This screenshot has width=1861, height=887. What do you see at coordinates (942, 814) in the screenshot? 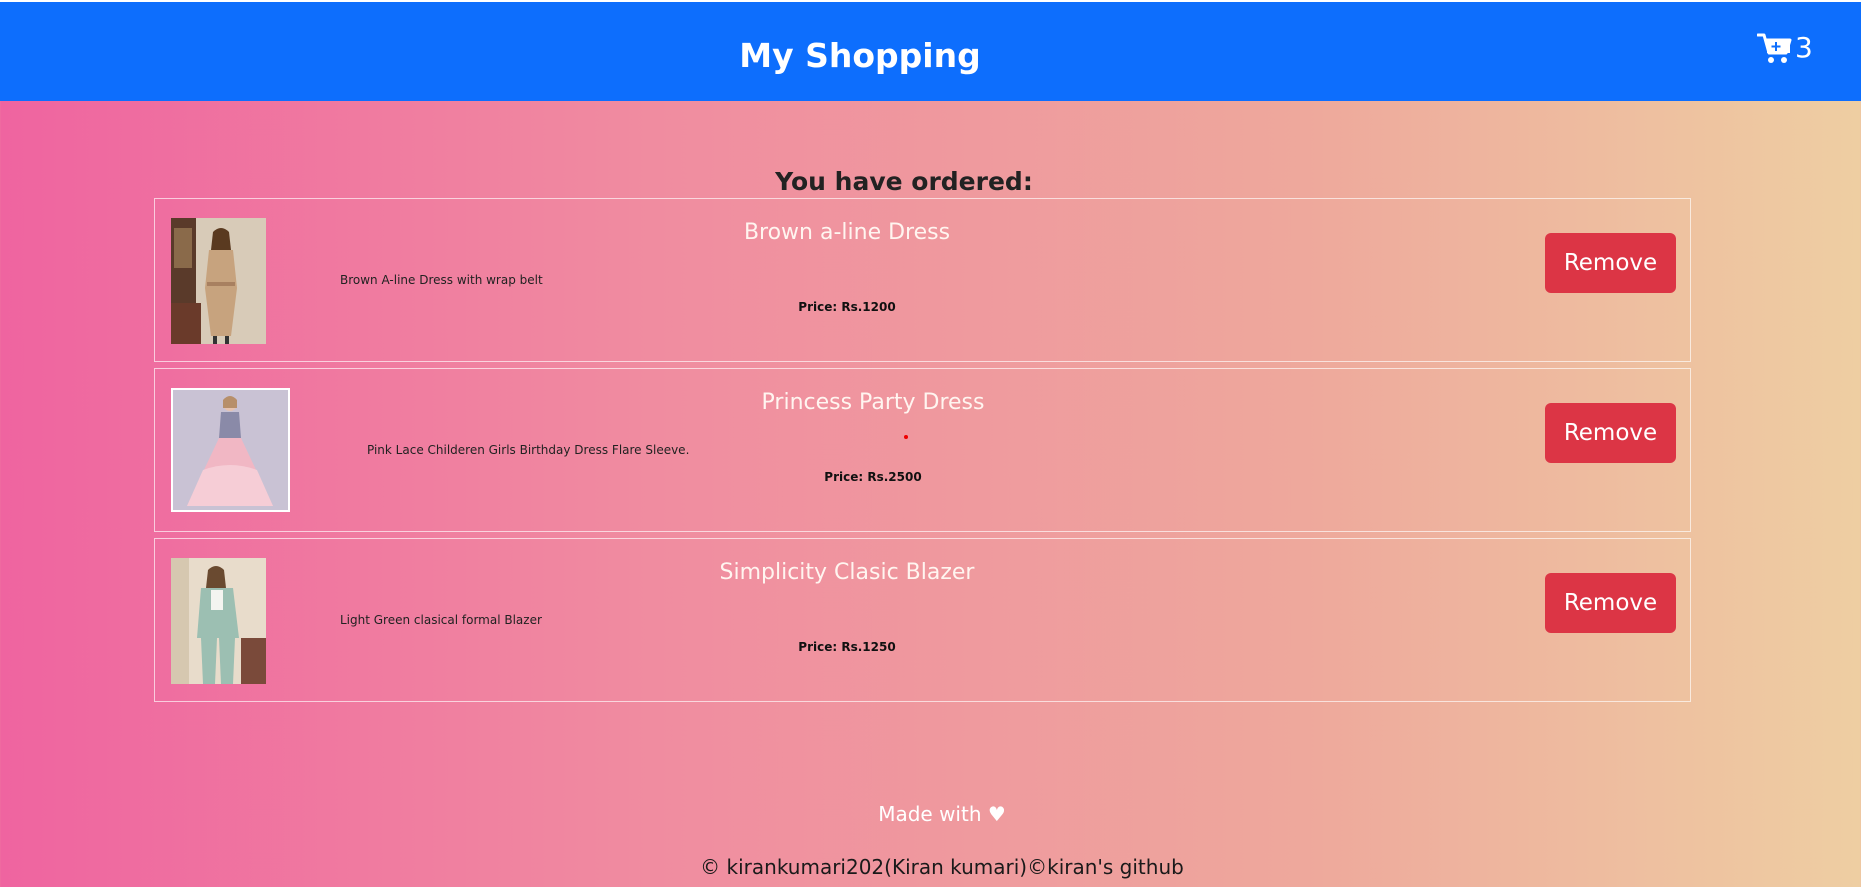
I see `made-with-text: Made with ♥` at bounding box center [942, 814].